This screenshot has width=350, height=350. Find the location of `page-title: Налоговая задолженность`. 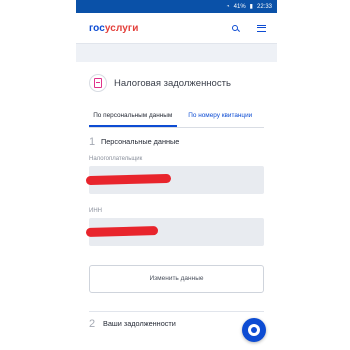

page-title: Налоговая задолженность is located at coordinates (172, 83).